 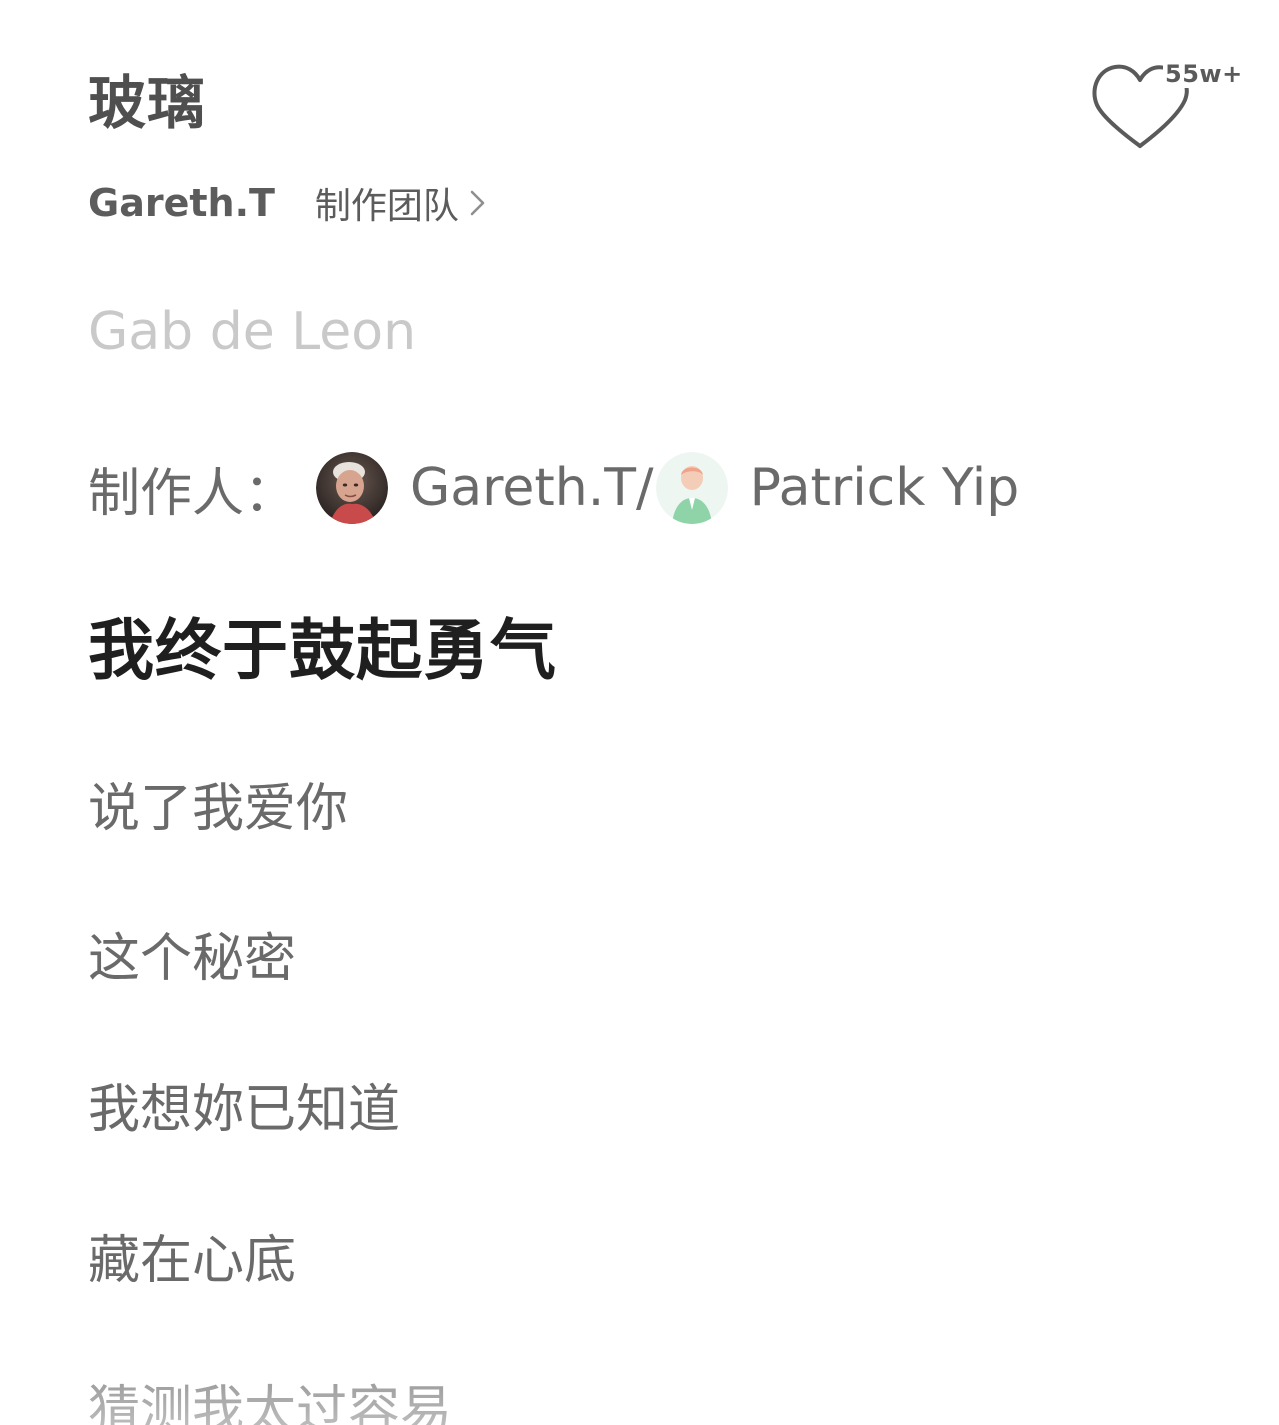 What do you see at coordinates (147, 103) in the screenshot?
I see `song-title: 玻璃` at bounding box center [147, 103].